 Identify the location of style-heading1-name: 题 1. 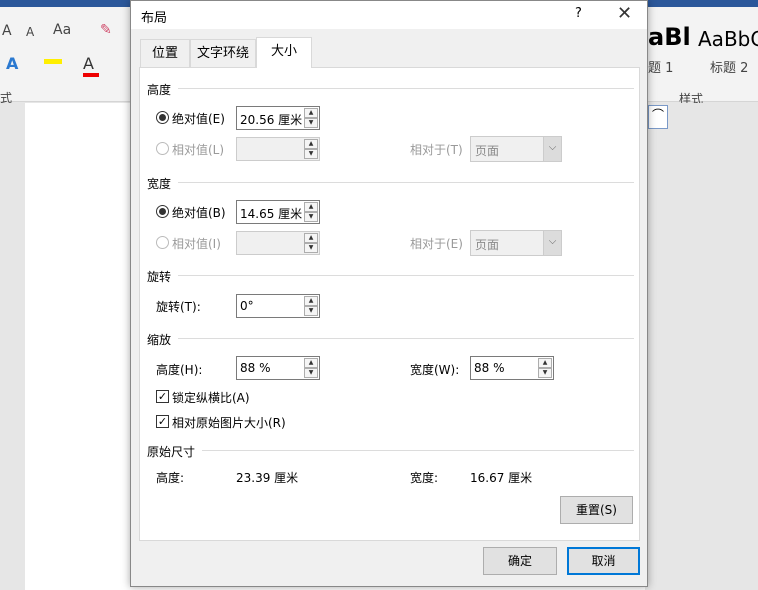
(660, 66).